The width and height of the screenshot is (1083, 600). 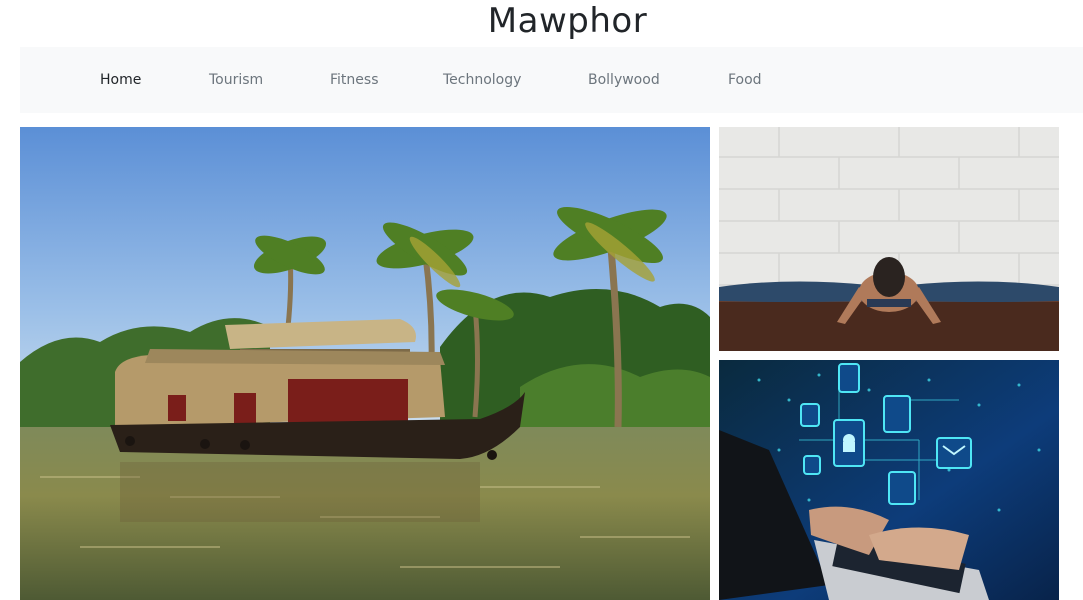 I want to click on nav-item-bollywood: Bollywood, so click(x=624, y=80).